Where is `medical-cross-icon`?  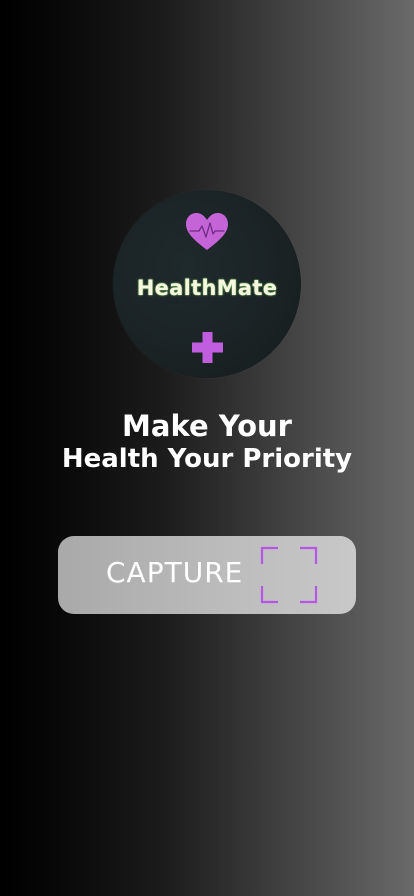
medical-cross-icon is located at coordinates (207, 347).